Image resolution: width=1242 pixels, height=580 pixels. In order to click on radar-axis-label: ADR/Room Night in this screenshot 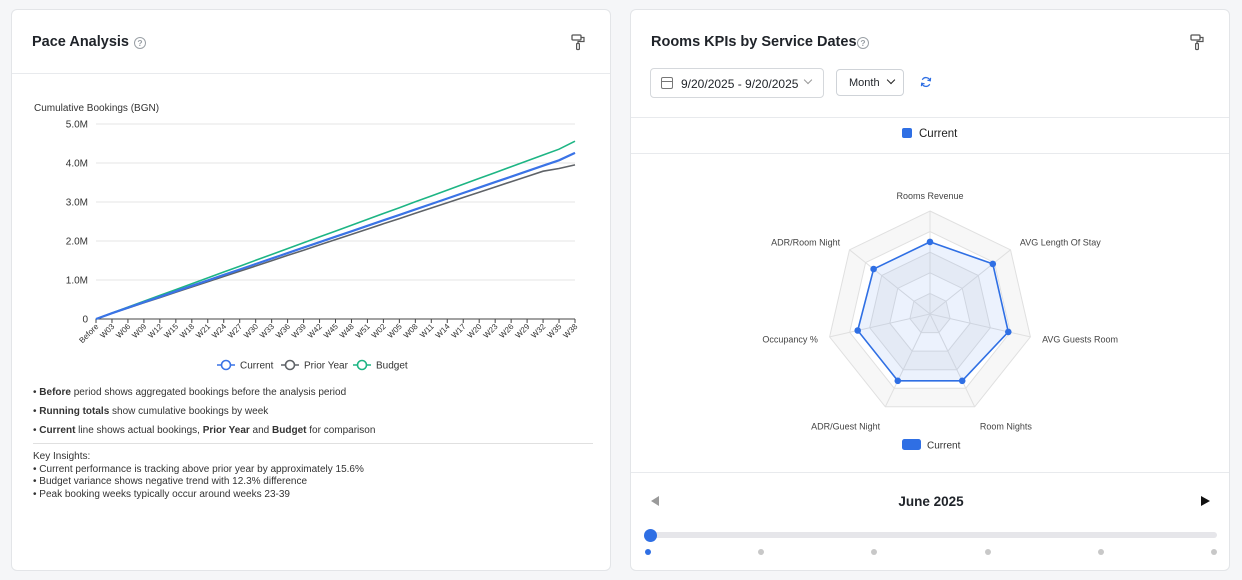, I will do `click(806, 242)`.